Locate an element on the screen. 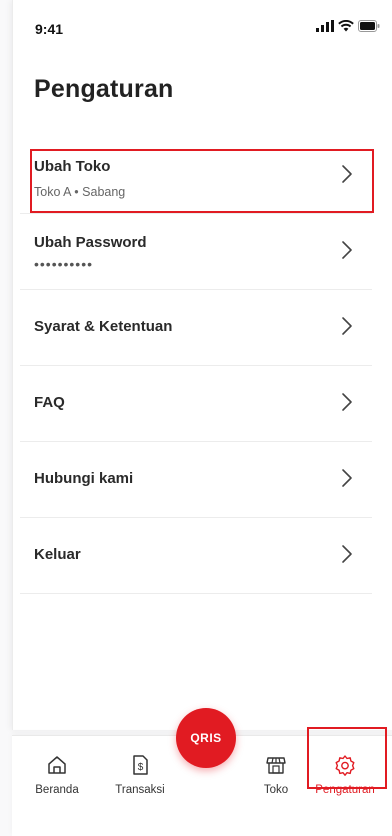  gear-icon is located at coordinates (345, 765).